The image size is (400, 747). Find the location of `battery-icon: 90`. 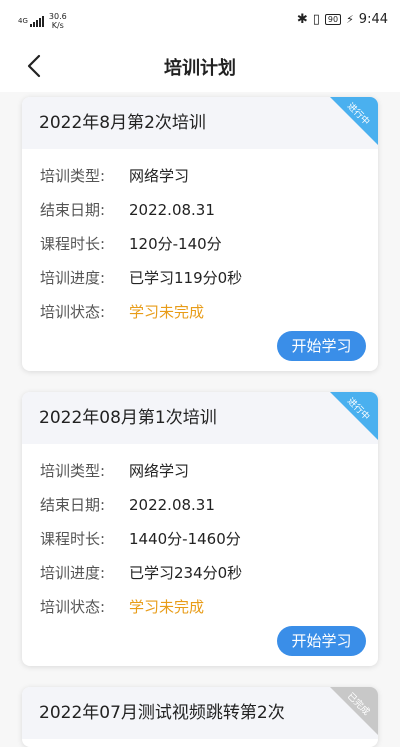

battery-icon: 90 is located at coordinates (333, 19).